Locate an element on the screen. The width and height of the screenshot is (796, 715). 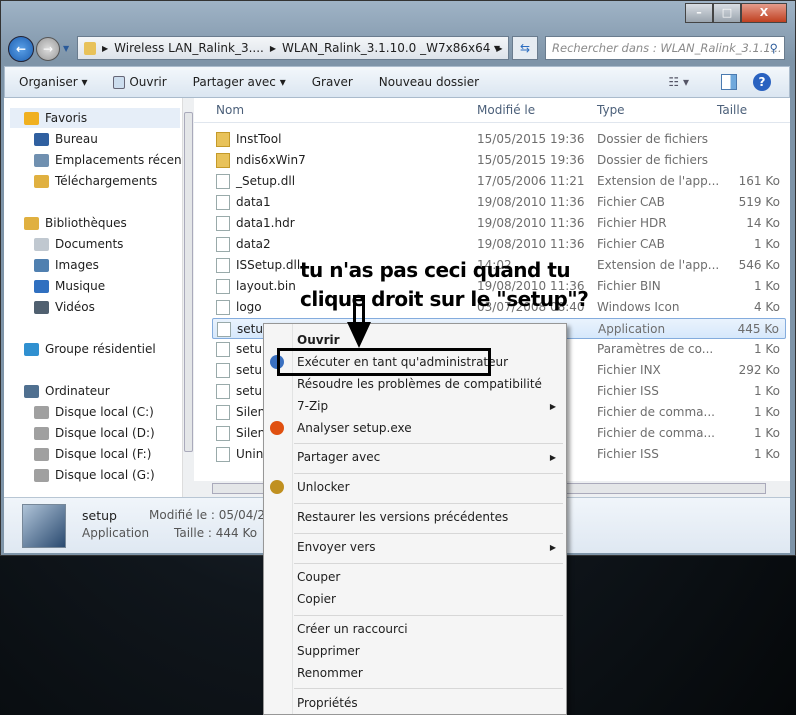
sidebar-item: Images is located at coordinates (66, 265).